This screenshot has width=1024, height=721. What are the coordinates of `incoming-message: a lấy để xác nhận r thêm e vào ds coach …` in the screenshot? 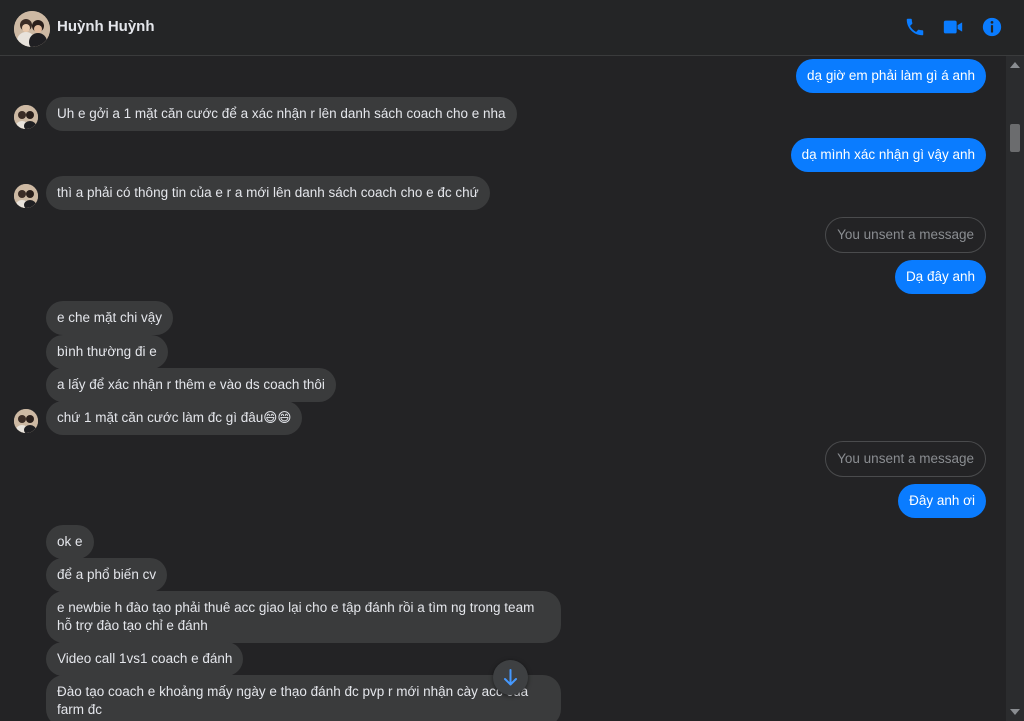 It's located at (191, 385).